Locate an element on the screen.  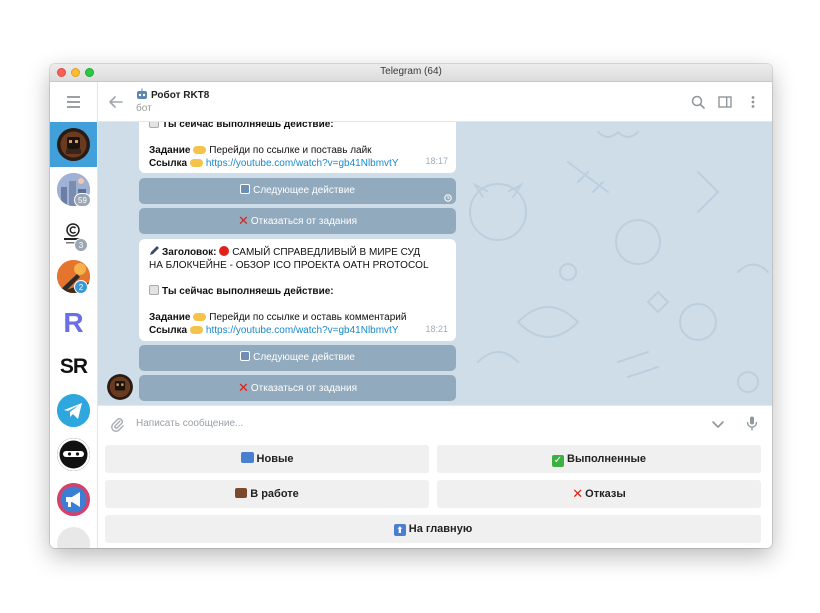
home-button: ⬆ На главную is located at coordinates (433, 529).